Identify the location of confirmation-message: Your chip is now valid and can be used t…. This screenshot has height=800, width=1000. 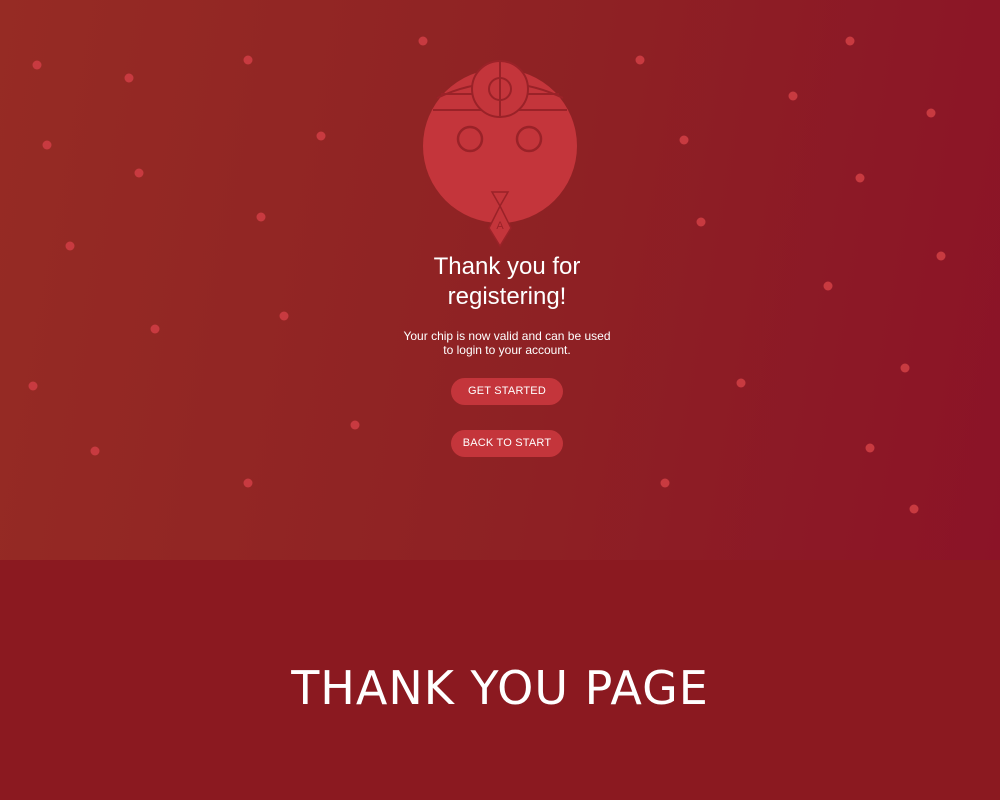
(507, 343).